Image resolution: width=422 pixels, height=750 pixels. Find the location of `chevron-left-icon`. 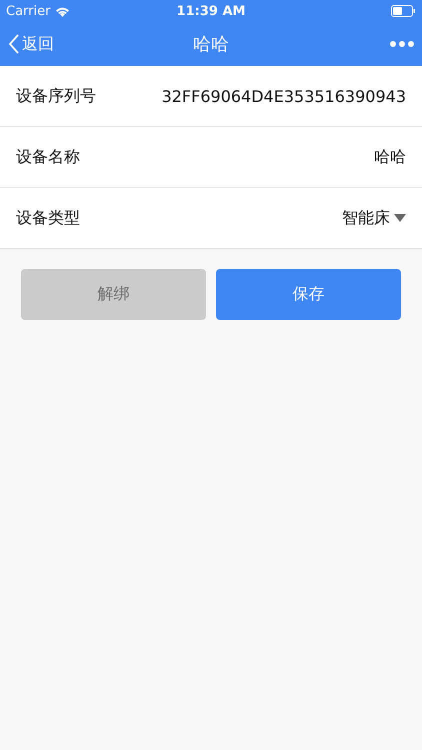

chevron-left-icon is located at coordinates (14, 44).